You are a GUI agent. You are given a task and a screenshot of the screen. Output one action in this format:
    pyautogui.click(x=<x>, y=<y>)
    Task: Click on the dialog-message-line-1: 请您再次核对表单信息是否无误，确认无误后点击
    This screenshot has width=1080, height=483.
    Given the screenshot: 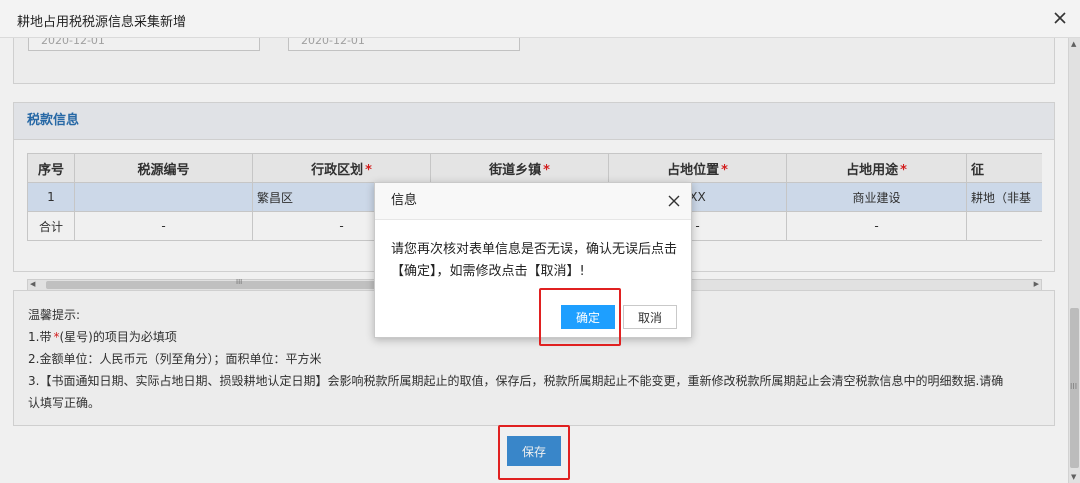 What is the action you would take?
    pyautogui.click(x=534, y=249)
    